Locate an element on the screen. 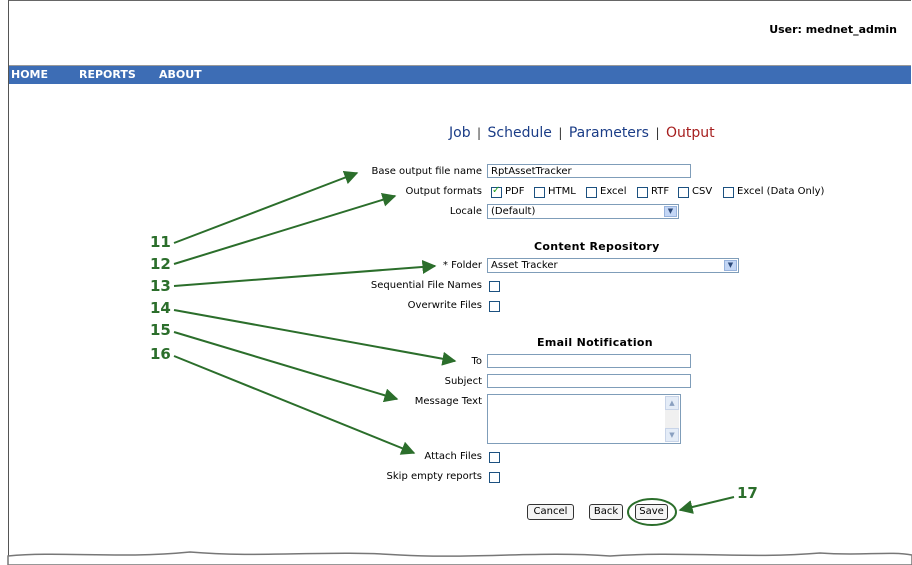 This screenshot has height=565, width=912. wizard-steps: Job | Schedule | Parameters | Output is located at coordinates (582, 133).